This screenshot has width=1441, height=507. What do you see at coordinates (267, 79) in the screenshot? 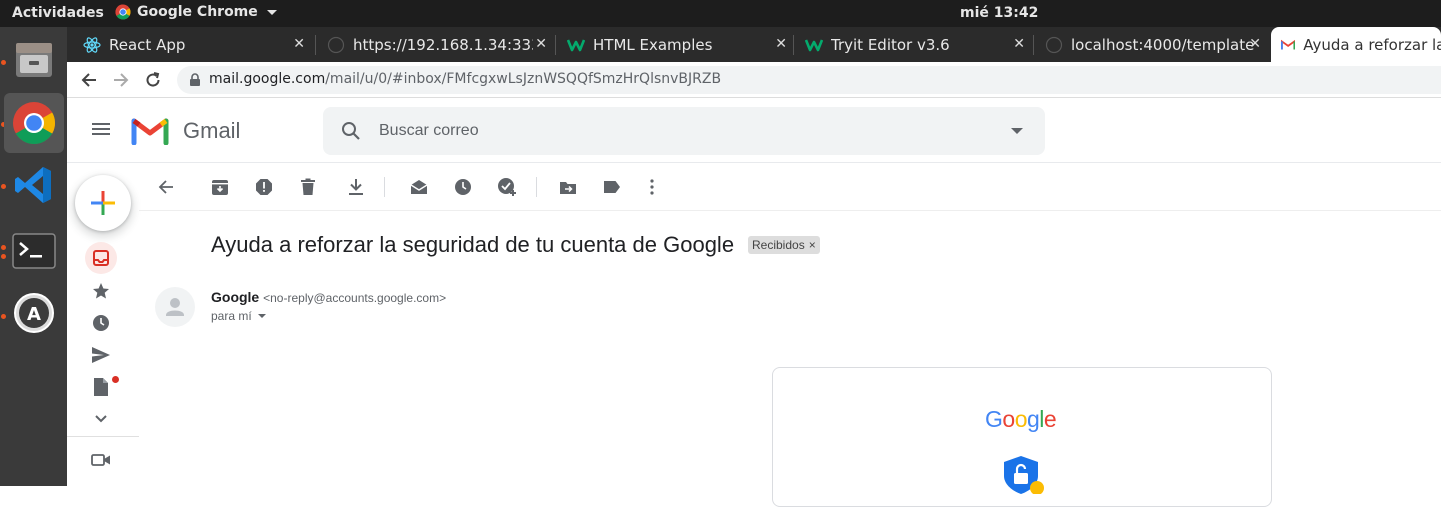
I see `url-host: mail.google.com` at bounding box center [267, 79].